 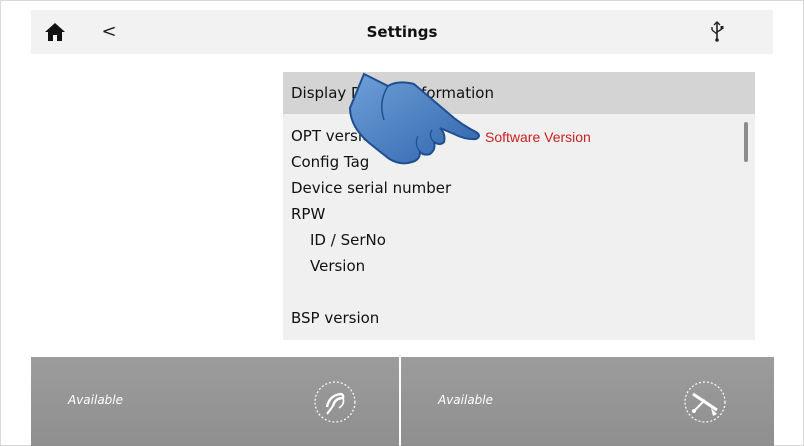 I want to click on page-title: Settings, so click(x=402, y=32).